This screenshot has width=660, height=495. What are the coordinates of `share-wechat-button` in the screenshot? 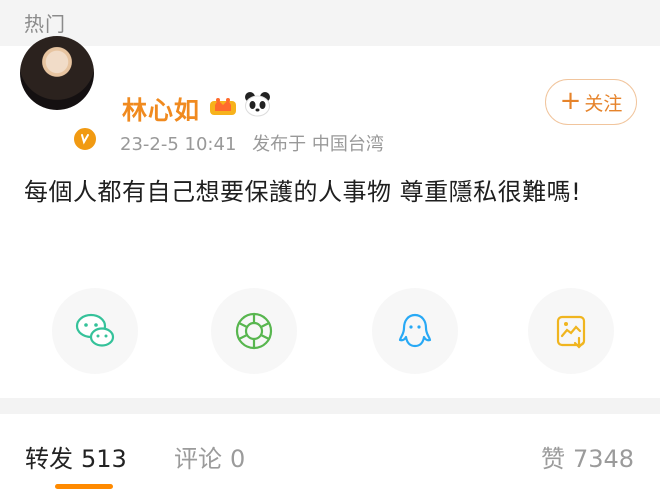 It's located at (95, 331).